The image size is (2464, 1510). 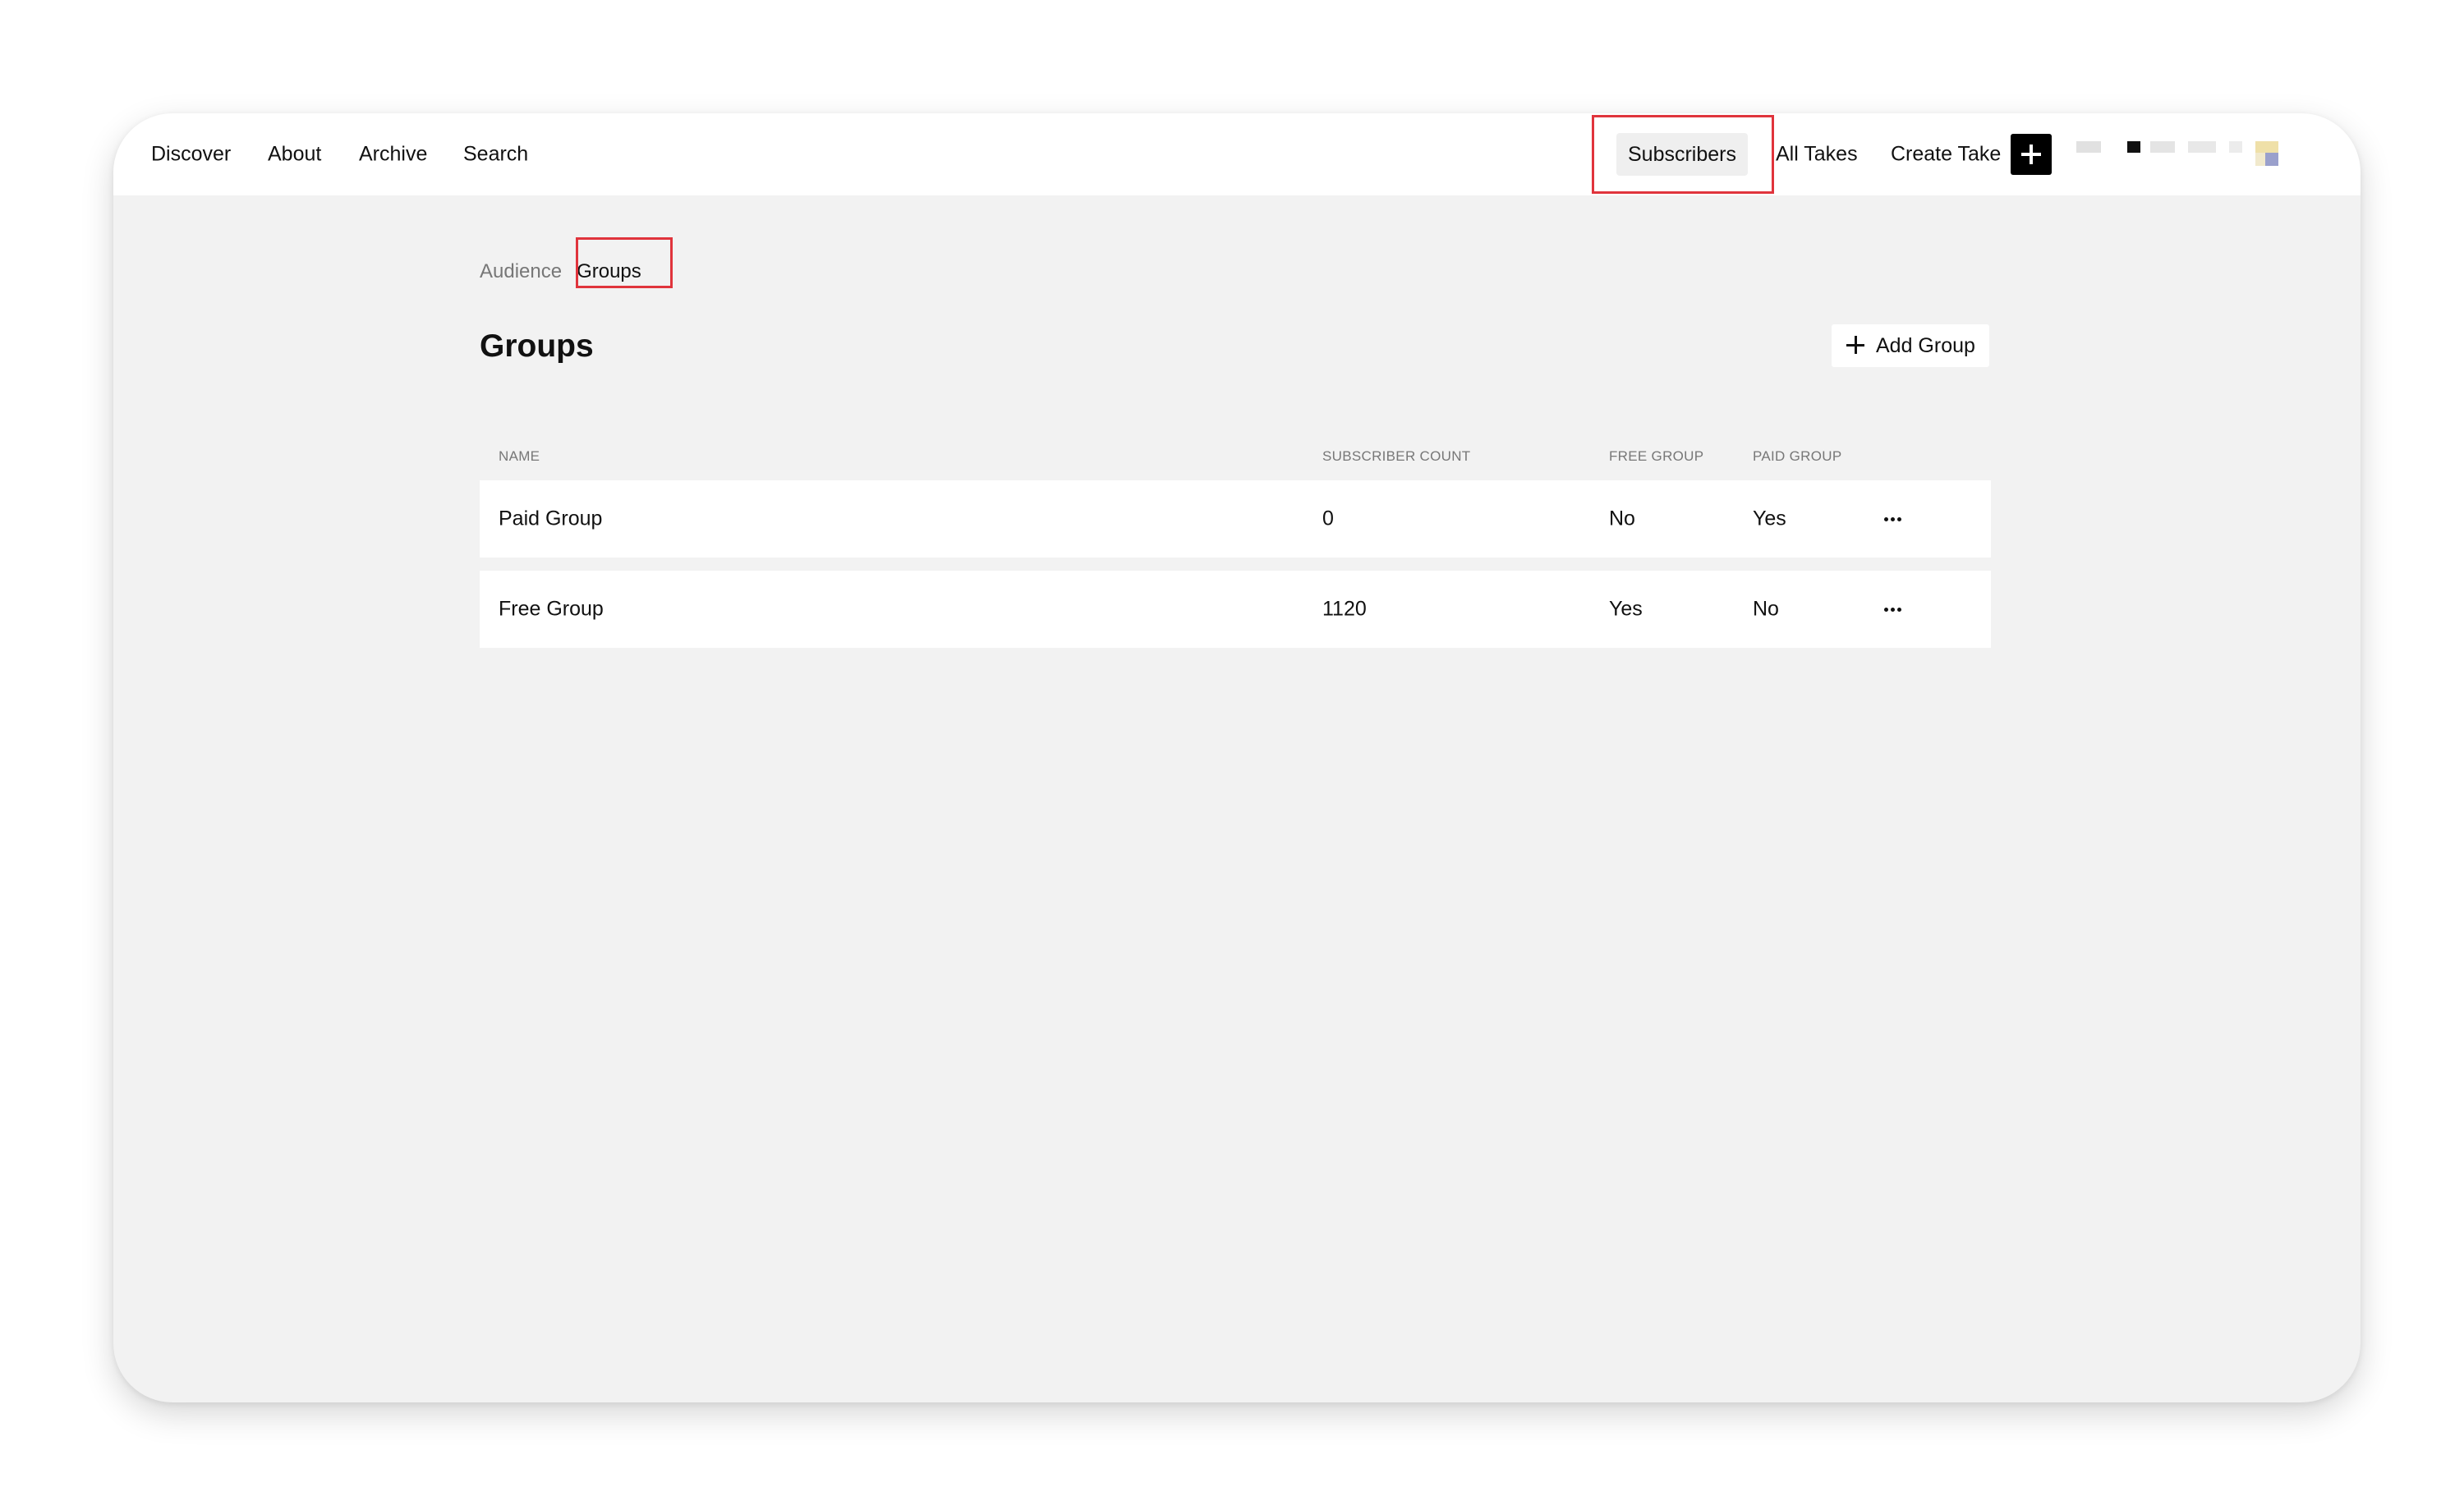 I want to click on breadcrumb: Audience Groups, so click(x=560, y=271).